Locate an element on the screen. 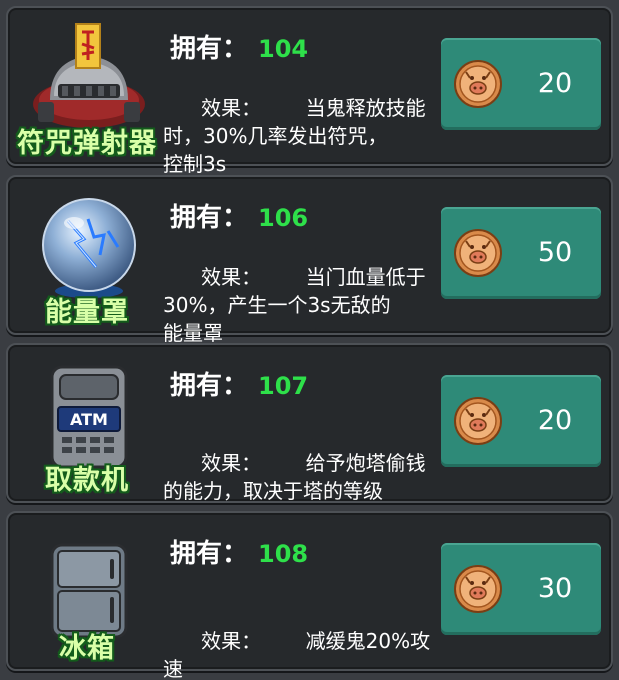 This screenshot has width=619, height=680. item-name: 符咒弹射器 is located at coordinates (87, 143).